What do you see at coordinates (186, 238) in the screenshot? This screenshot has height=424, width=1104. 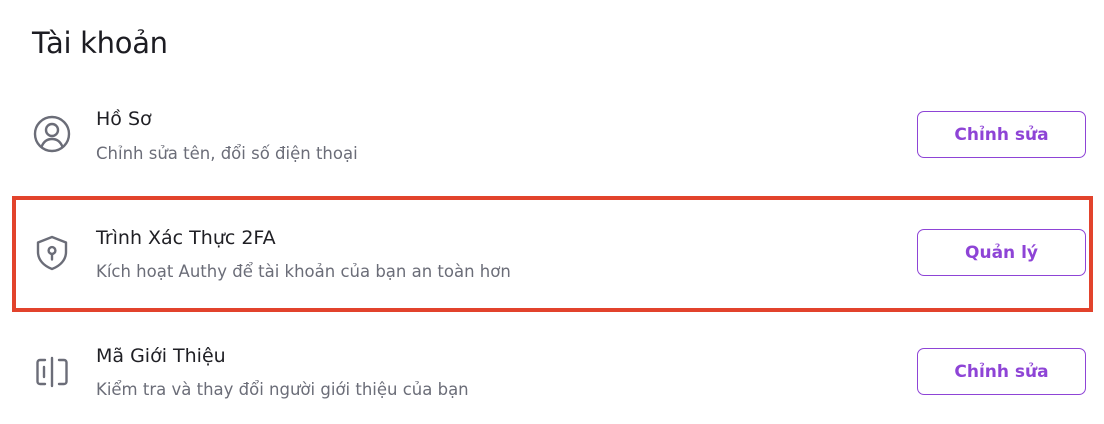 I see `two-factor-title: Trình Xác Thực 2FA` at bounding box center [186, 238].